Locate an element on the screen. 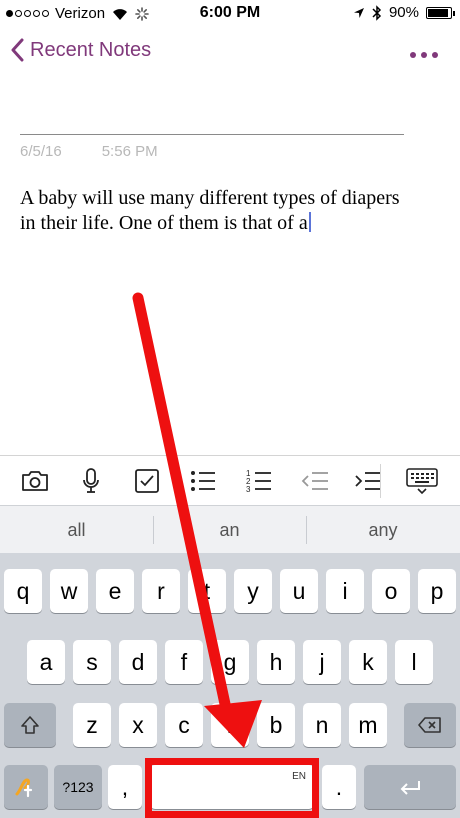 The image size is (460, 818). battery-icon is located at coordinates (440, 12).